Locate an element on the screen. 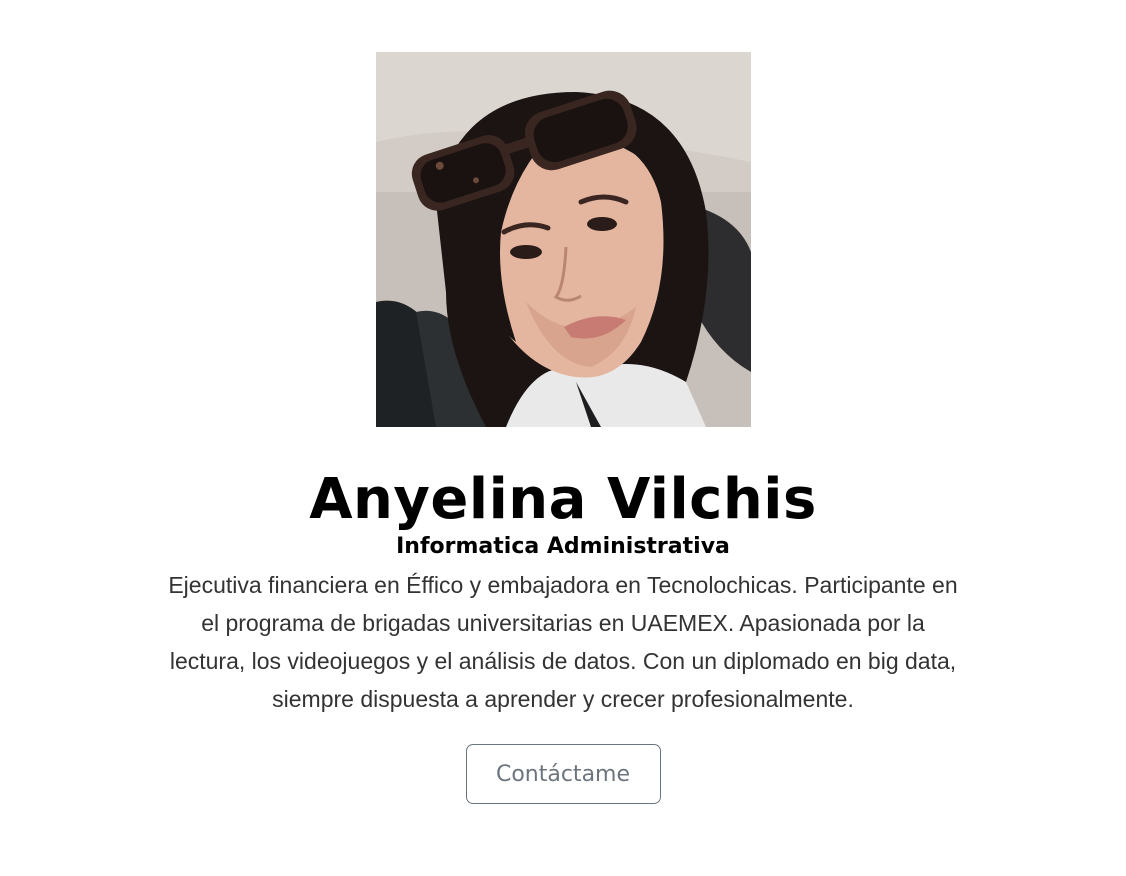  profile-name: Anyelina Vilchis is located at coordinates (563, 499).